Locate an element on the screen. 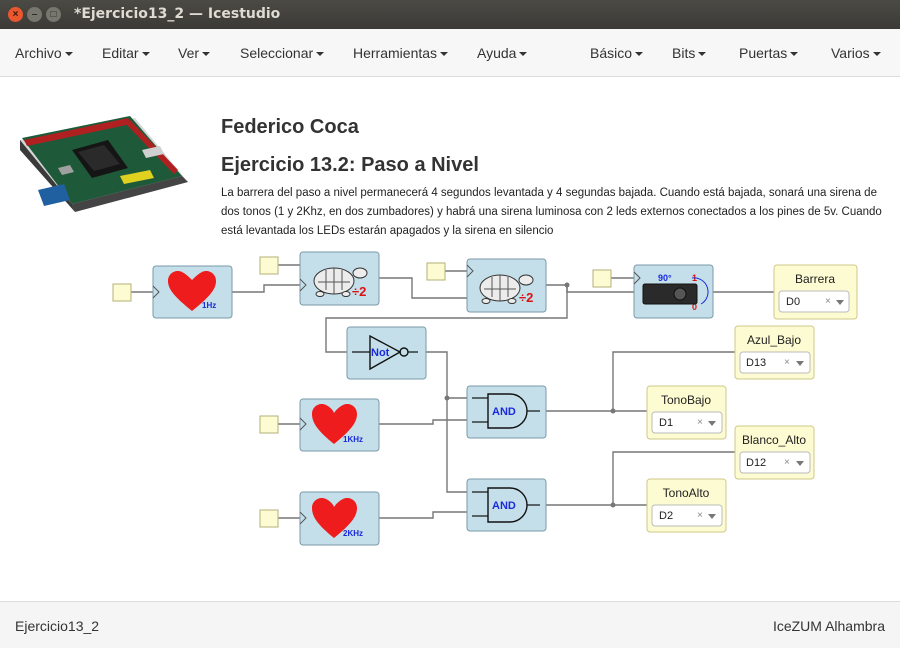 The image size is (900, 648). svg-text: 90° is located at coordinates (665, 278).